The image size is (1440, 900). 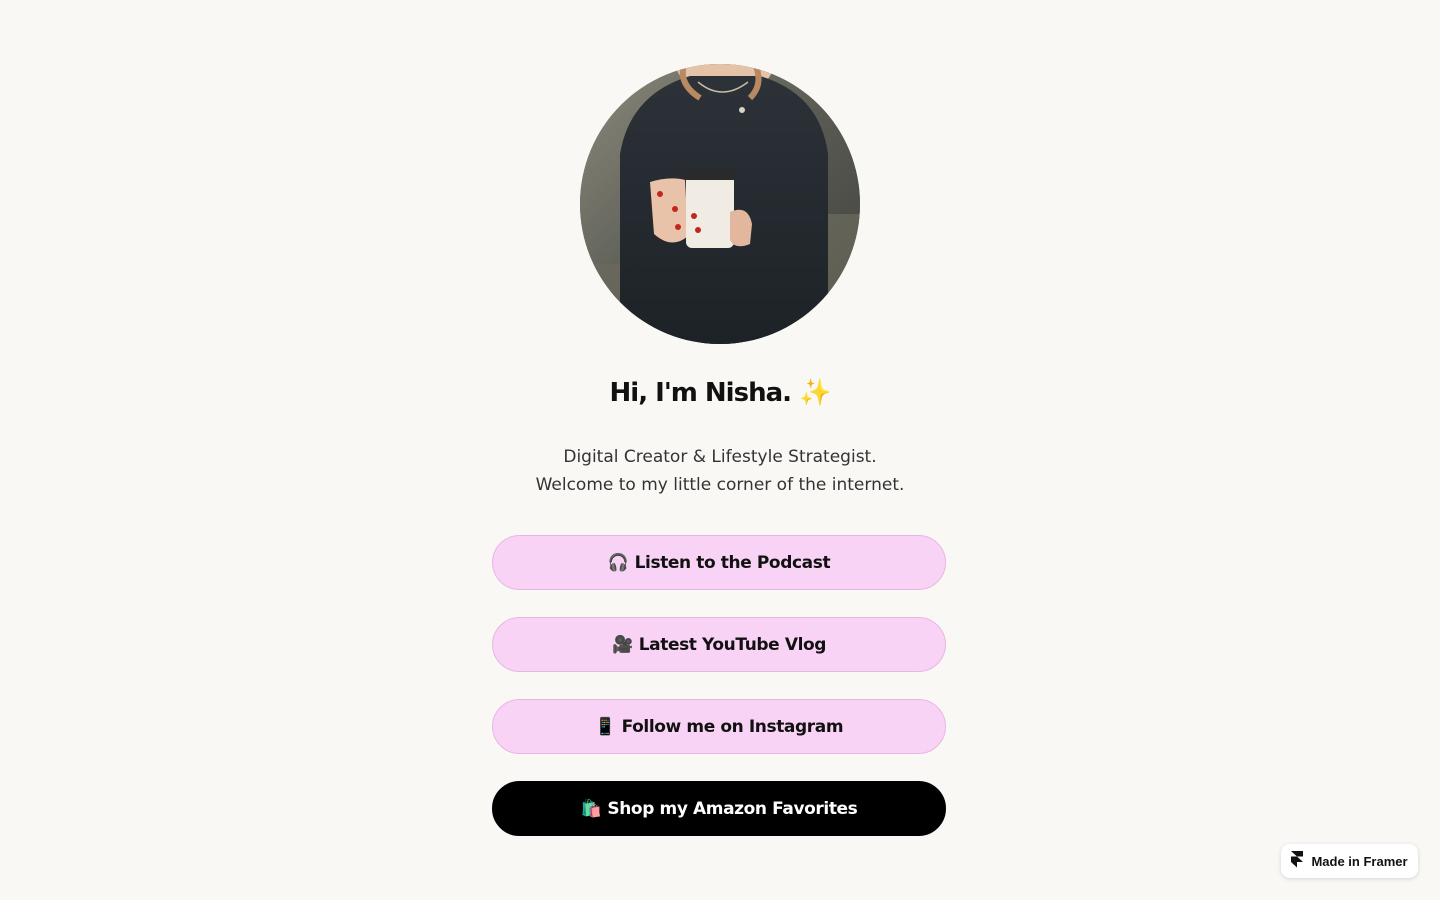 What do you see at coordinates (720, 204) in the screenshot?
I see `profile-photo` at bounding box center [720, 204].